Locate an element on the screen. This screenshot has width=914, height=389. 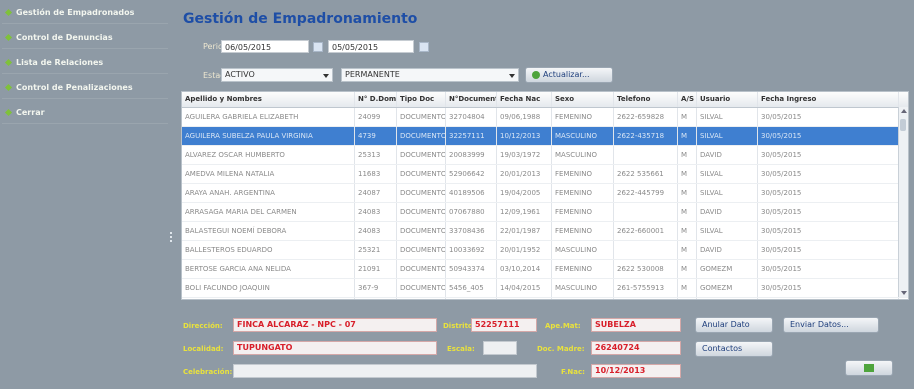
table-cell: 10033692 is located at coordinates (471, 250).